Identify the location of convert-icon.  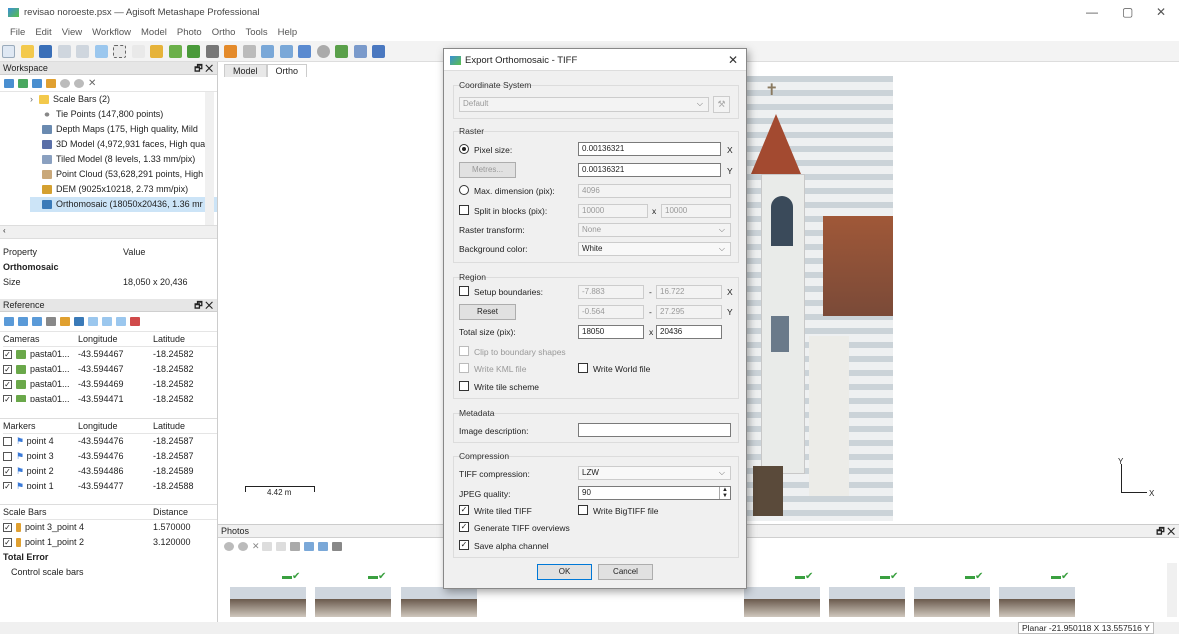
(37, 322).